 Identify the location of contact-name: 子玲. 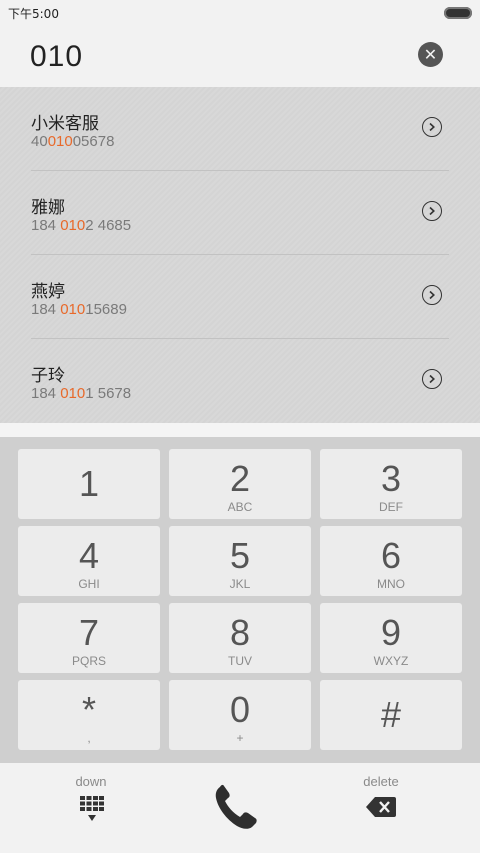
(48, 376).